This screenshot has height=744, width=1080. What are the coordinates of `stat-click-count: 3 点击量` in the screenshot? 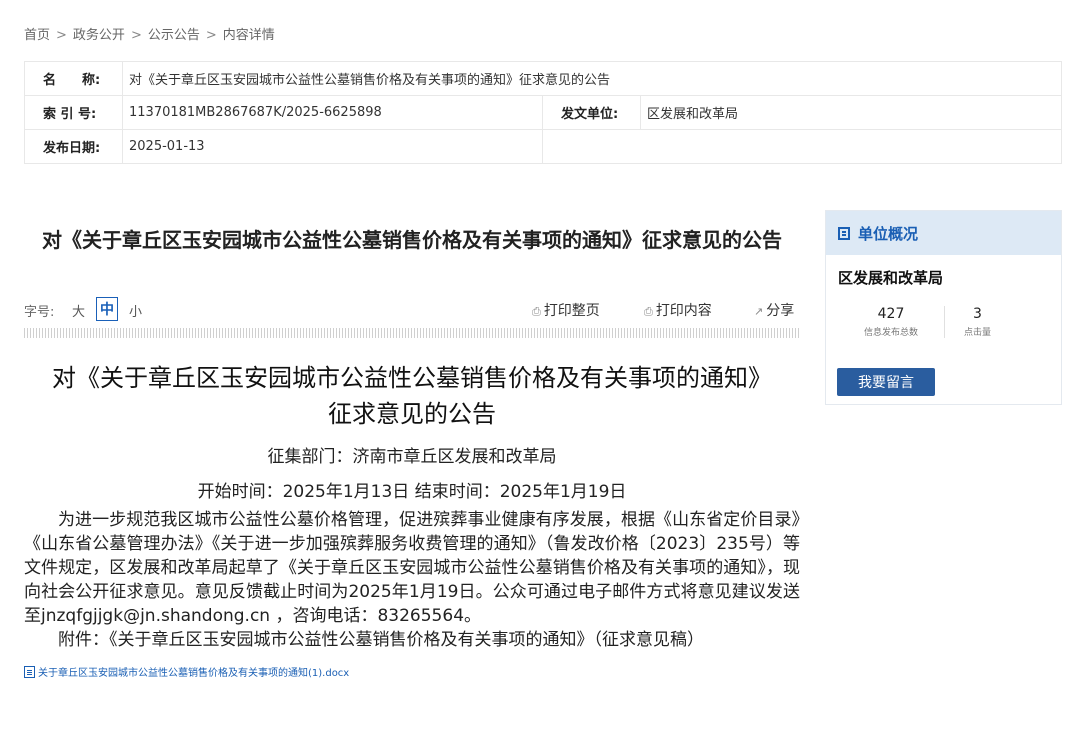 It's located at (977, 322).